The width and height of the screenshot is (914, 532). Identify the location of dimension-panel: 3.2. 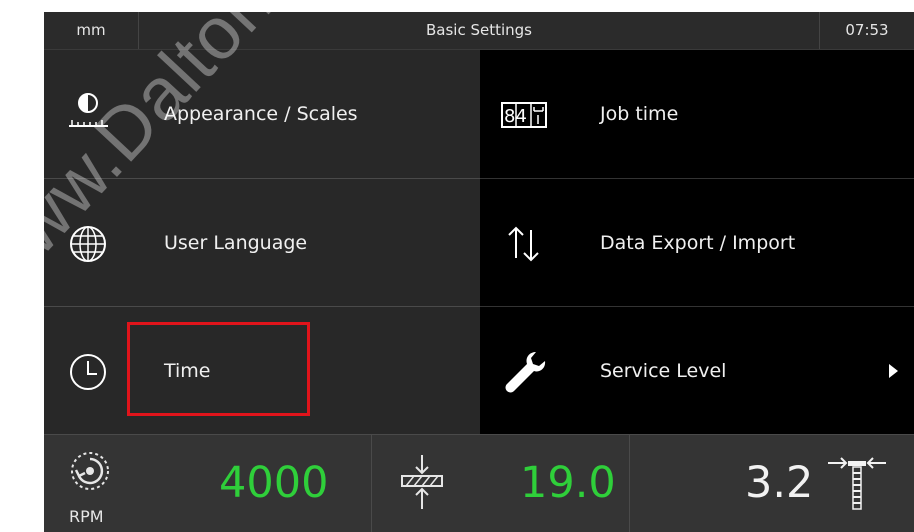
(771, 483).